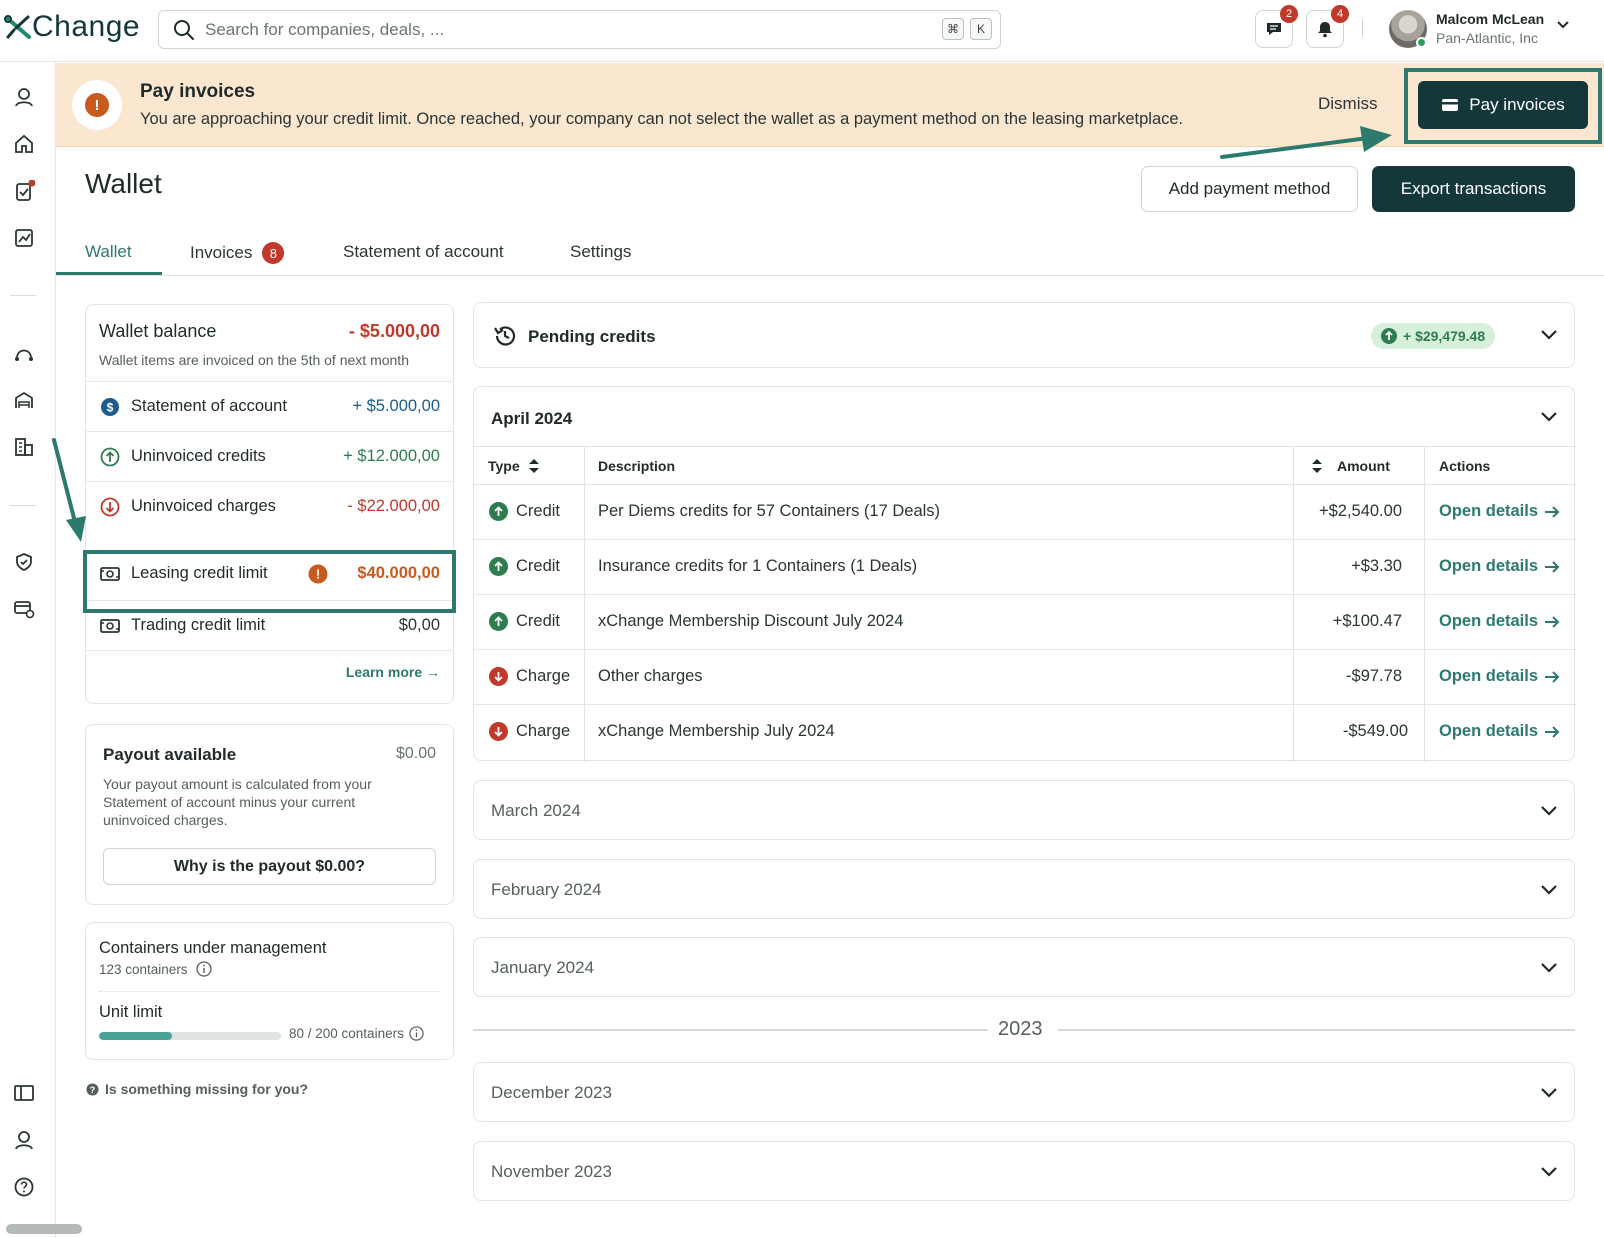 This screenshot has width=1604, height=1238. I want to click on nav-analytics-item, so click(24, 238).